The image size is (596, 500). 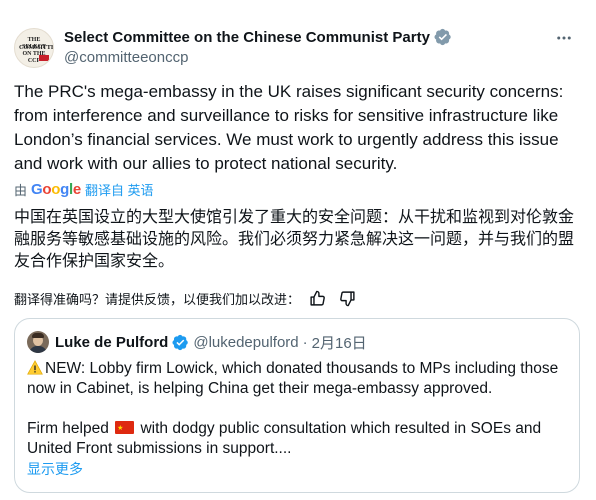 What do you see at coordinates (68, 428) in the screenshot?
I see `quoted-paragraph-2-start: Firm helped` at bounding box center [68, 428].